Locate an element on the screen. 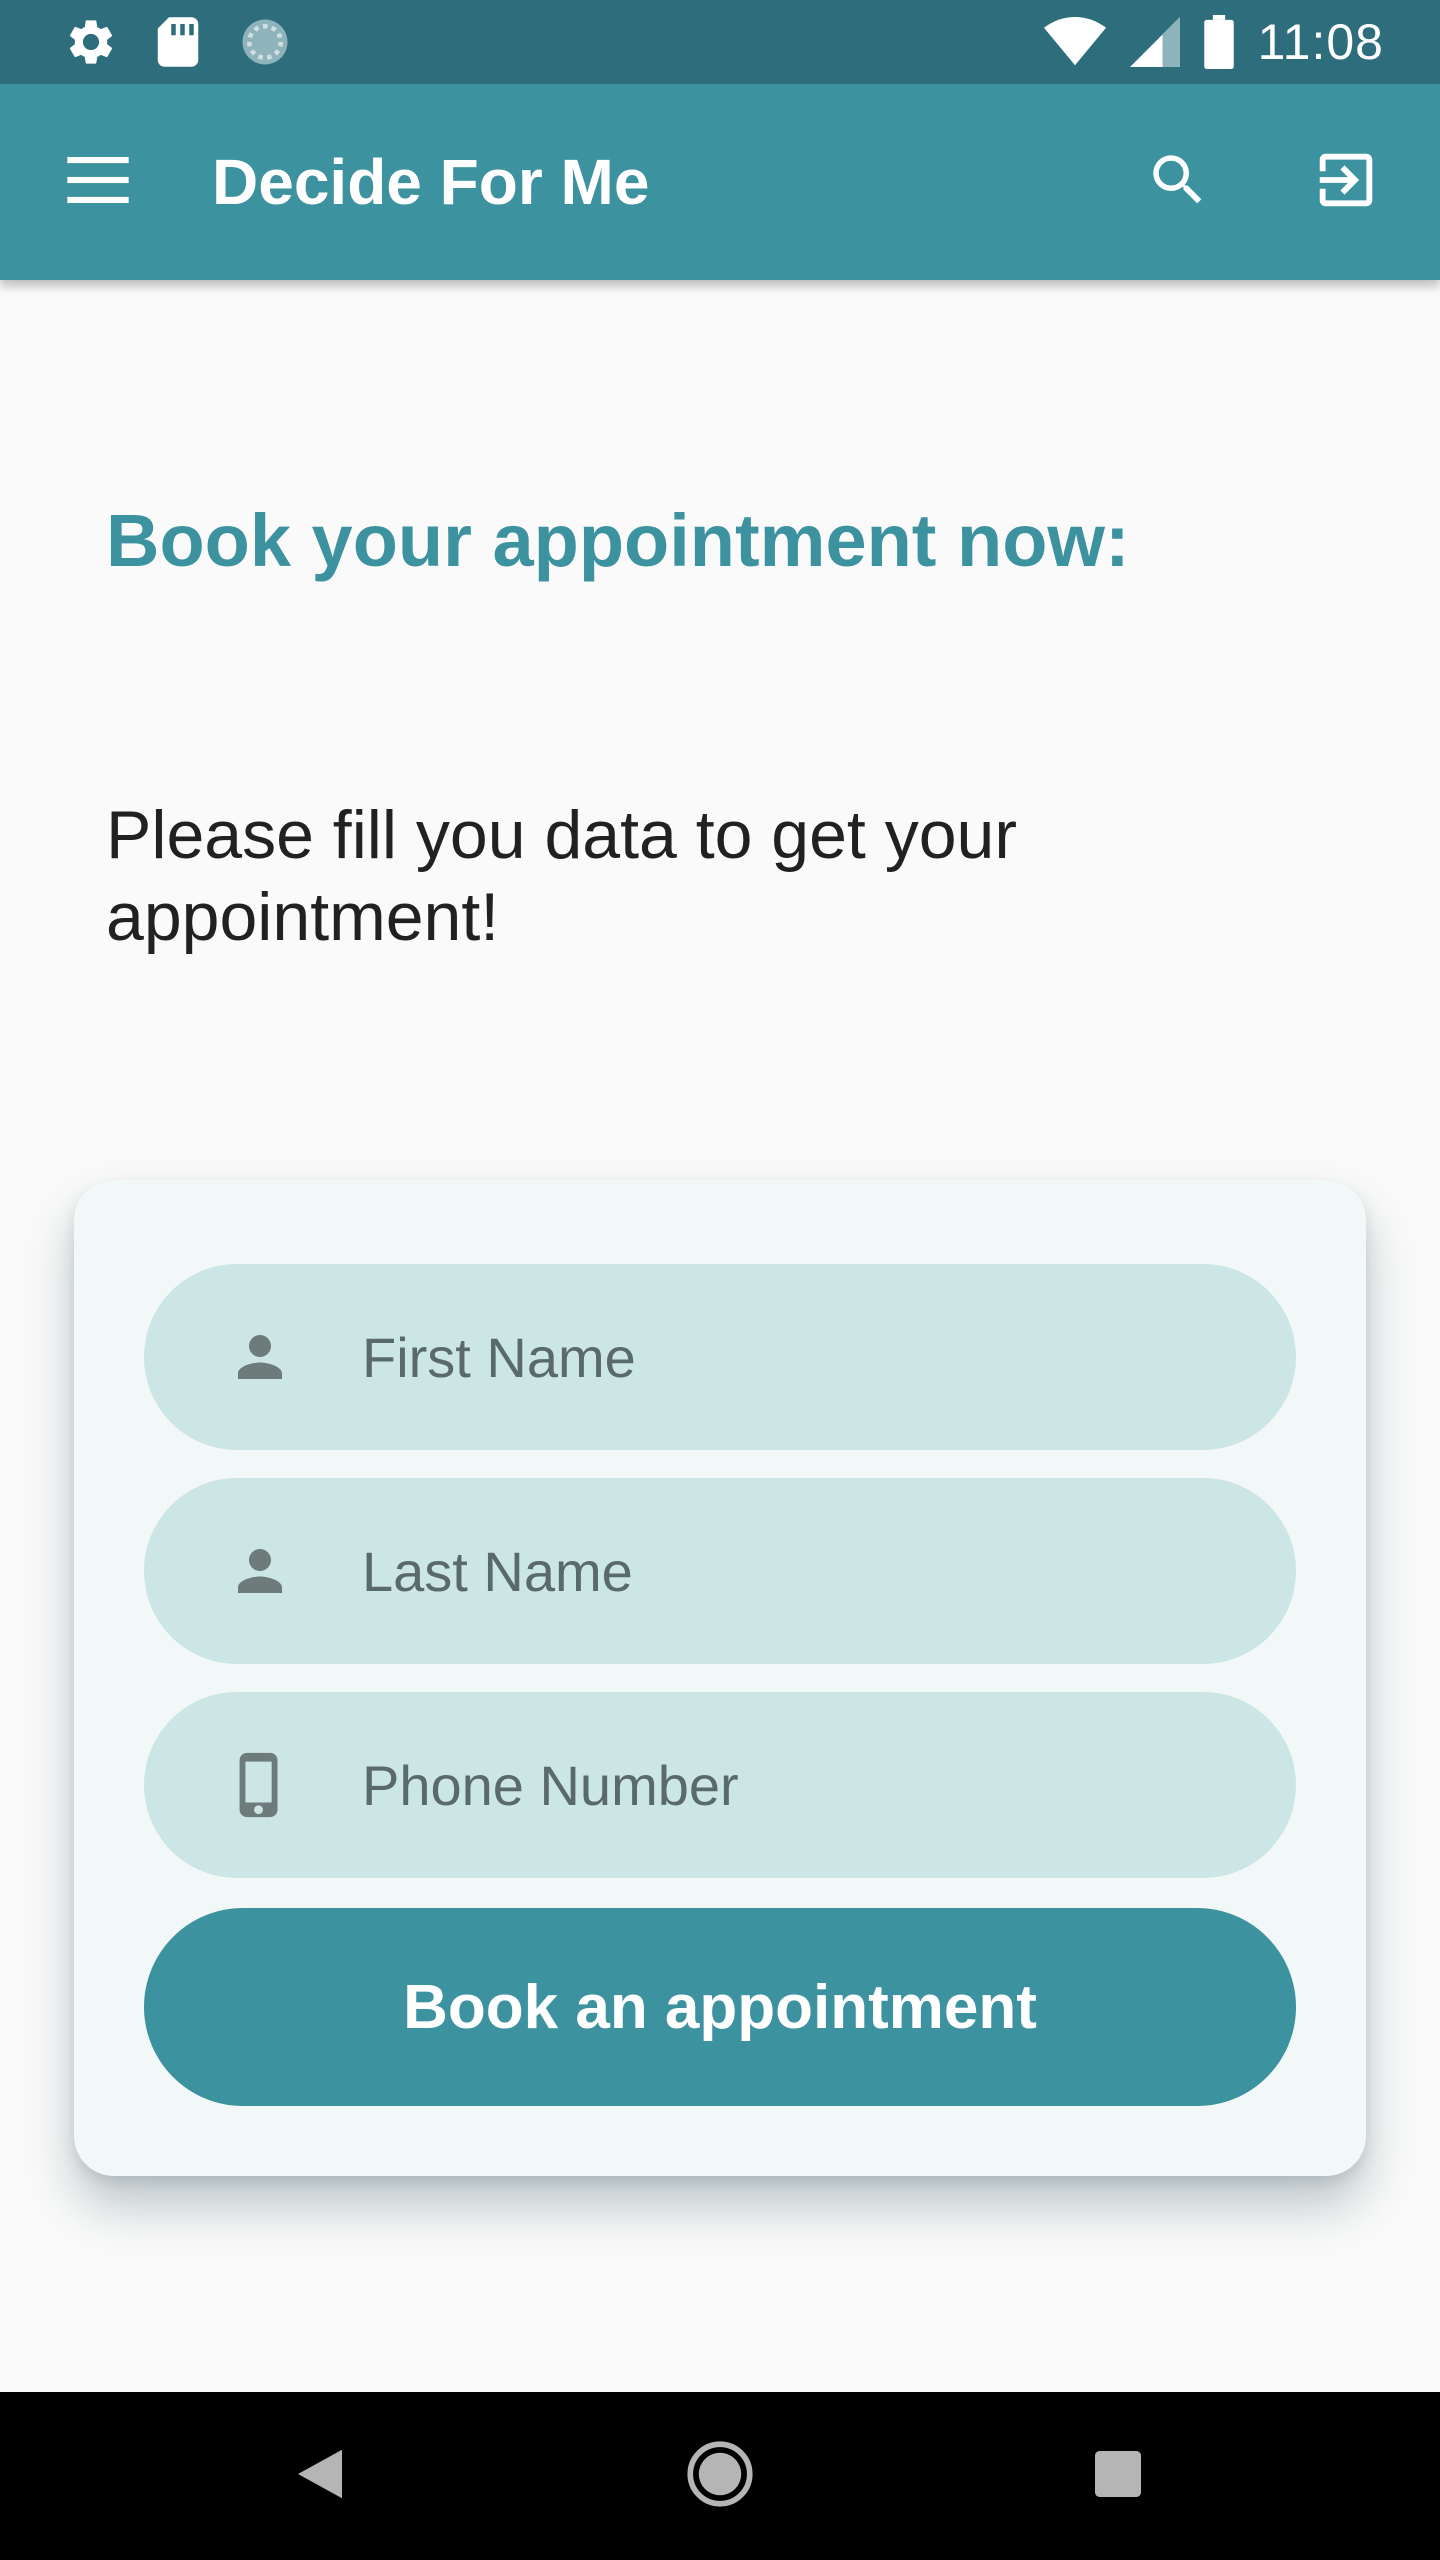 The image size is (1440, 2560). phone-number-field is located at coordinates (720, 1785).